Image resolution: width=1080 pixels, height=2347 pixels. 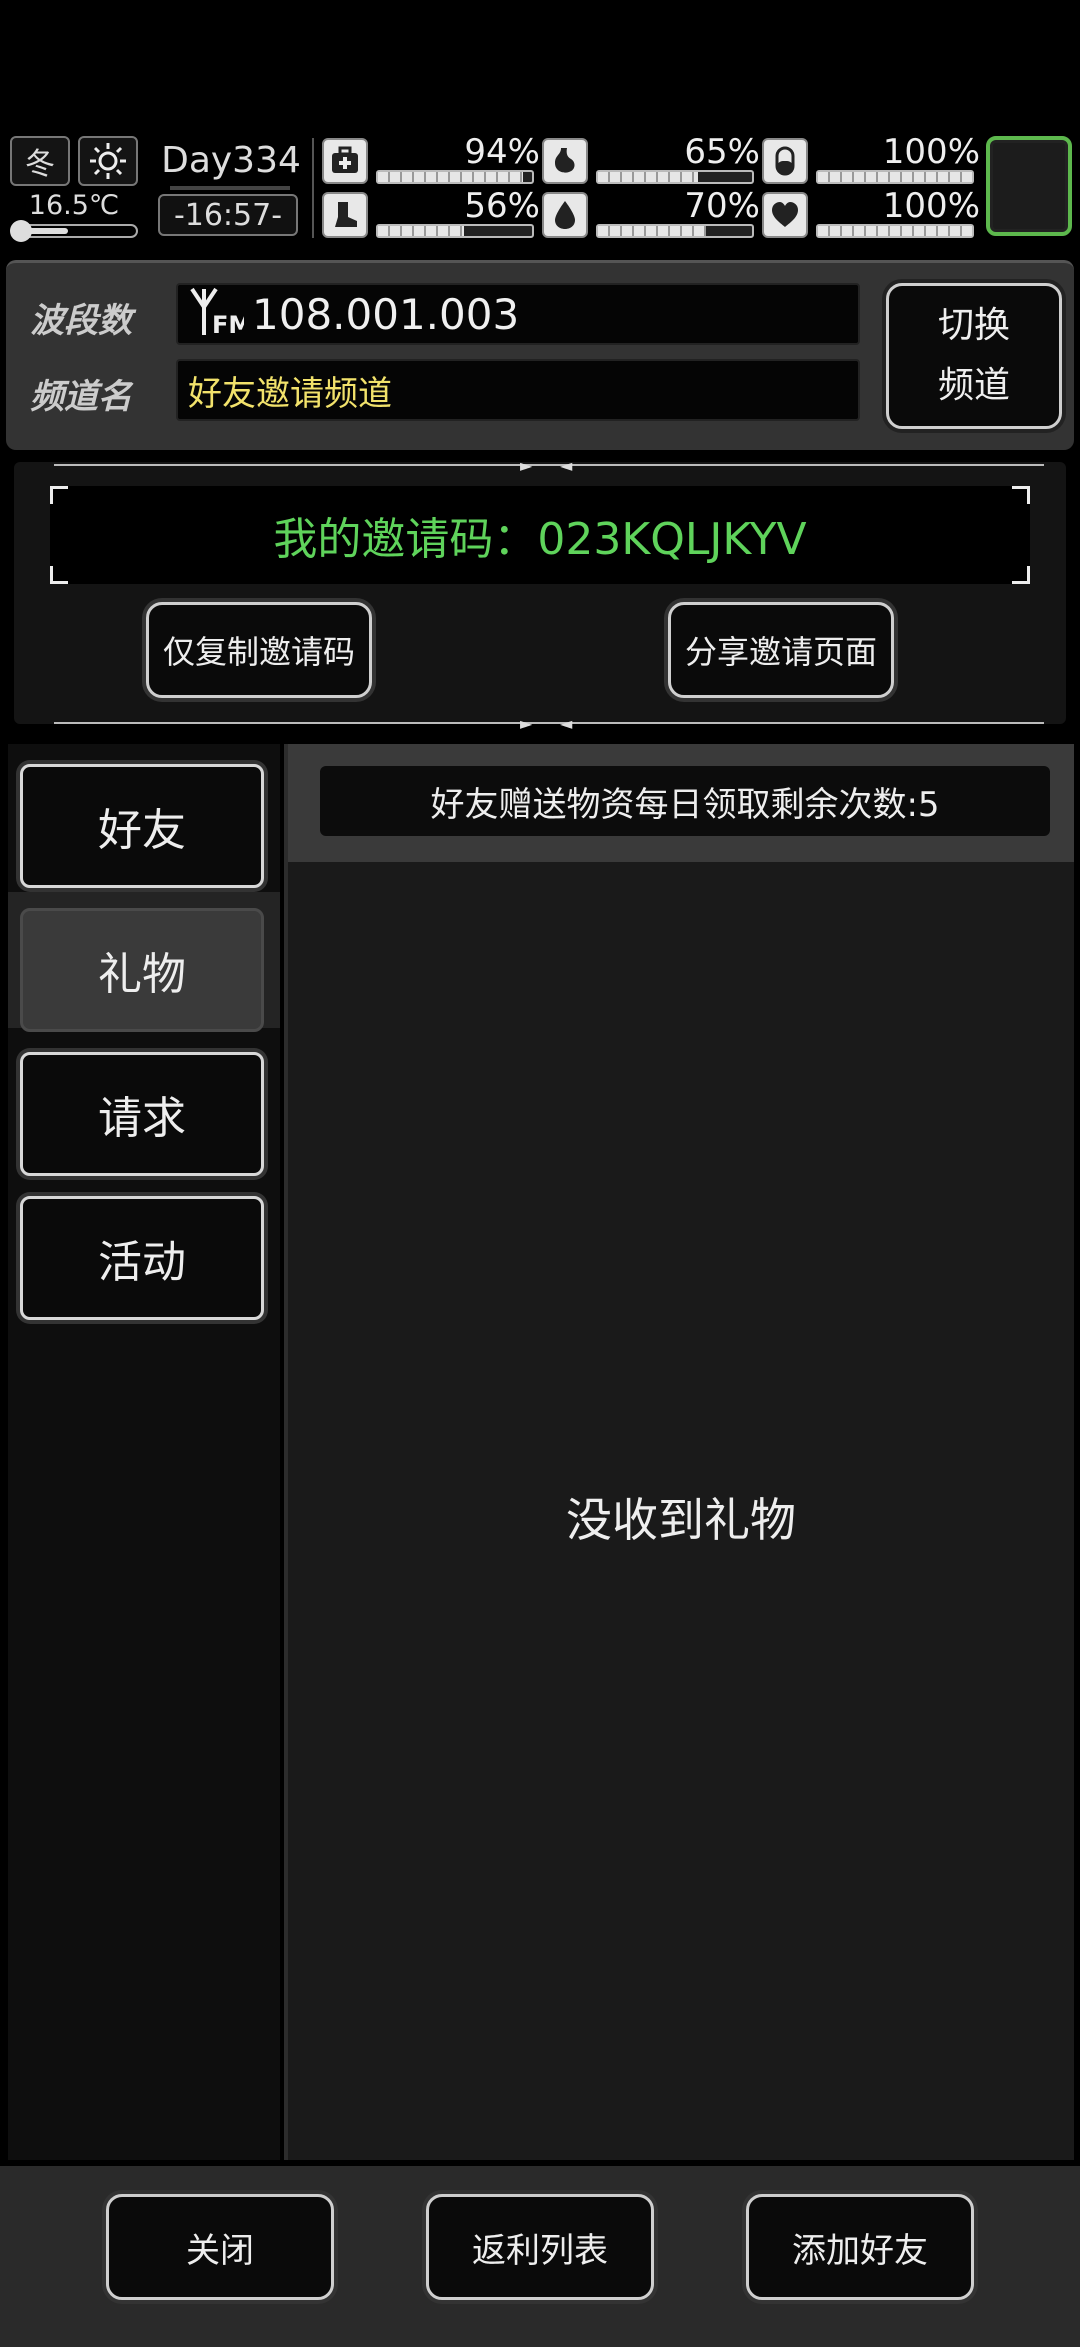 What do you see at coordinates (220, 2250) in the screenshot?
I see `close-button-label: 关闭` at bounding box center [220, 2250].